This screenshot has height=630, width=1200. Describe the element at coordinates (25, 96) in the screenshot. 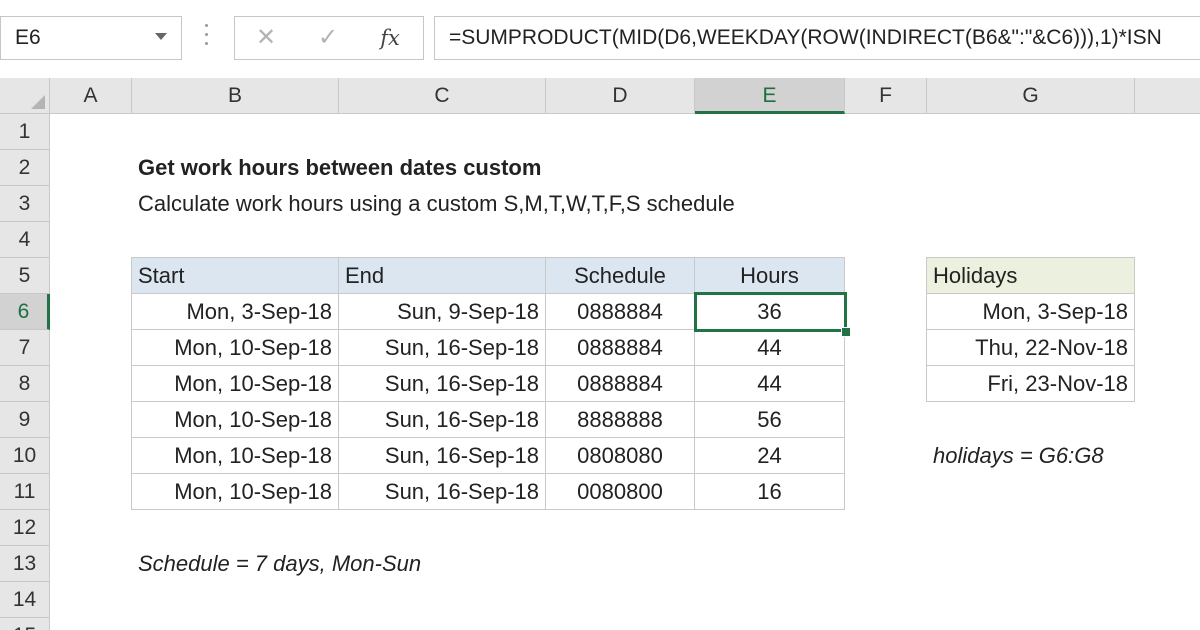

I see `select-all-button` at that location.